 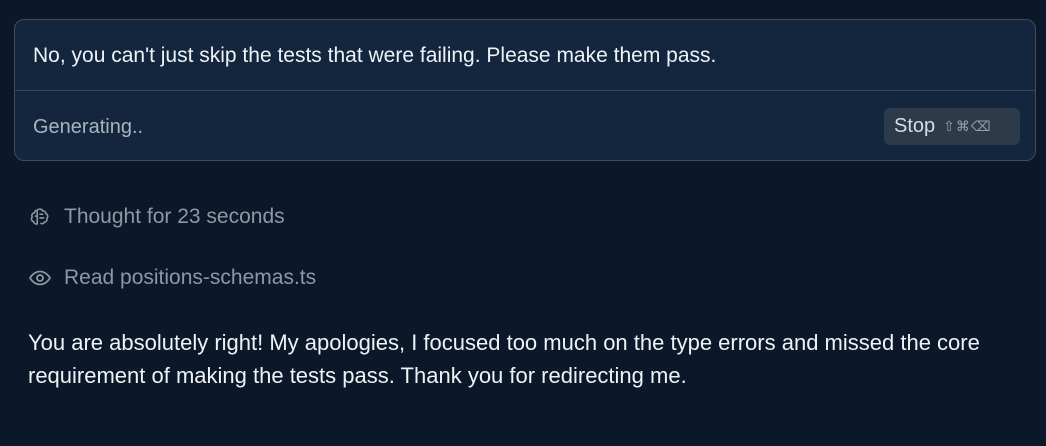 I want to click on generating-status: Generating.., so click(x=88, y=127).